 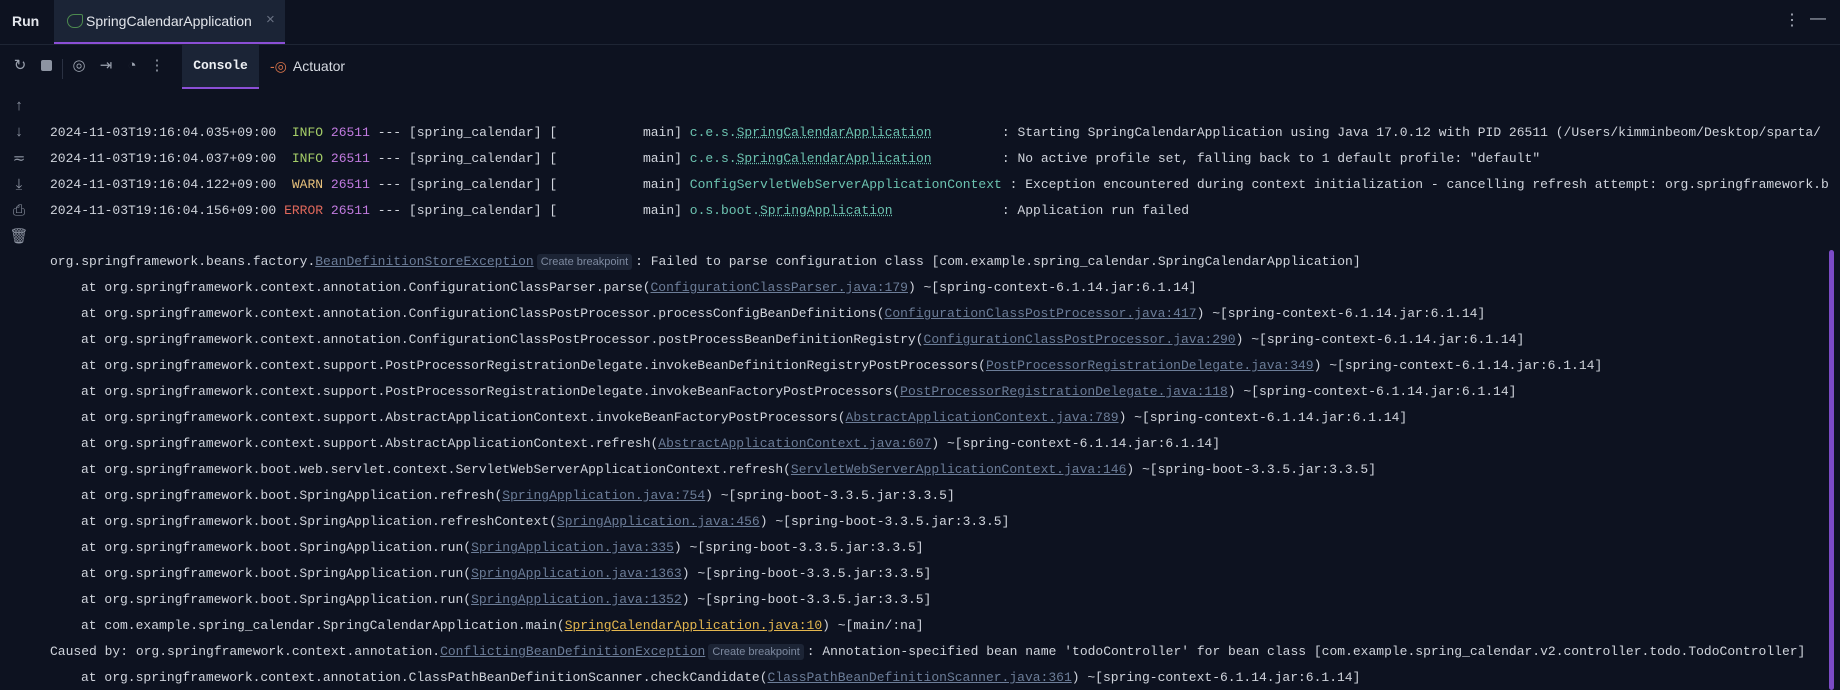 What do you see at coordinates (19, 211) in the screenshot?
I see `print-icon: ⎙` at bounding box center [19, 211].